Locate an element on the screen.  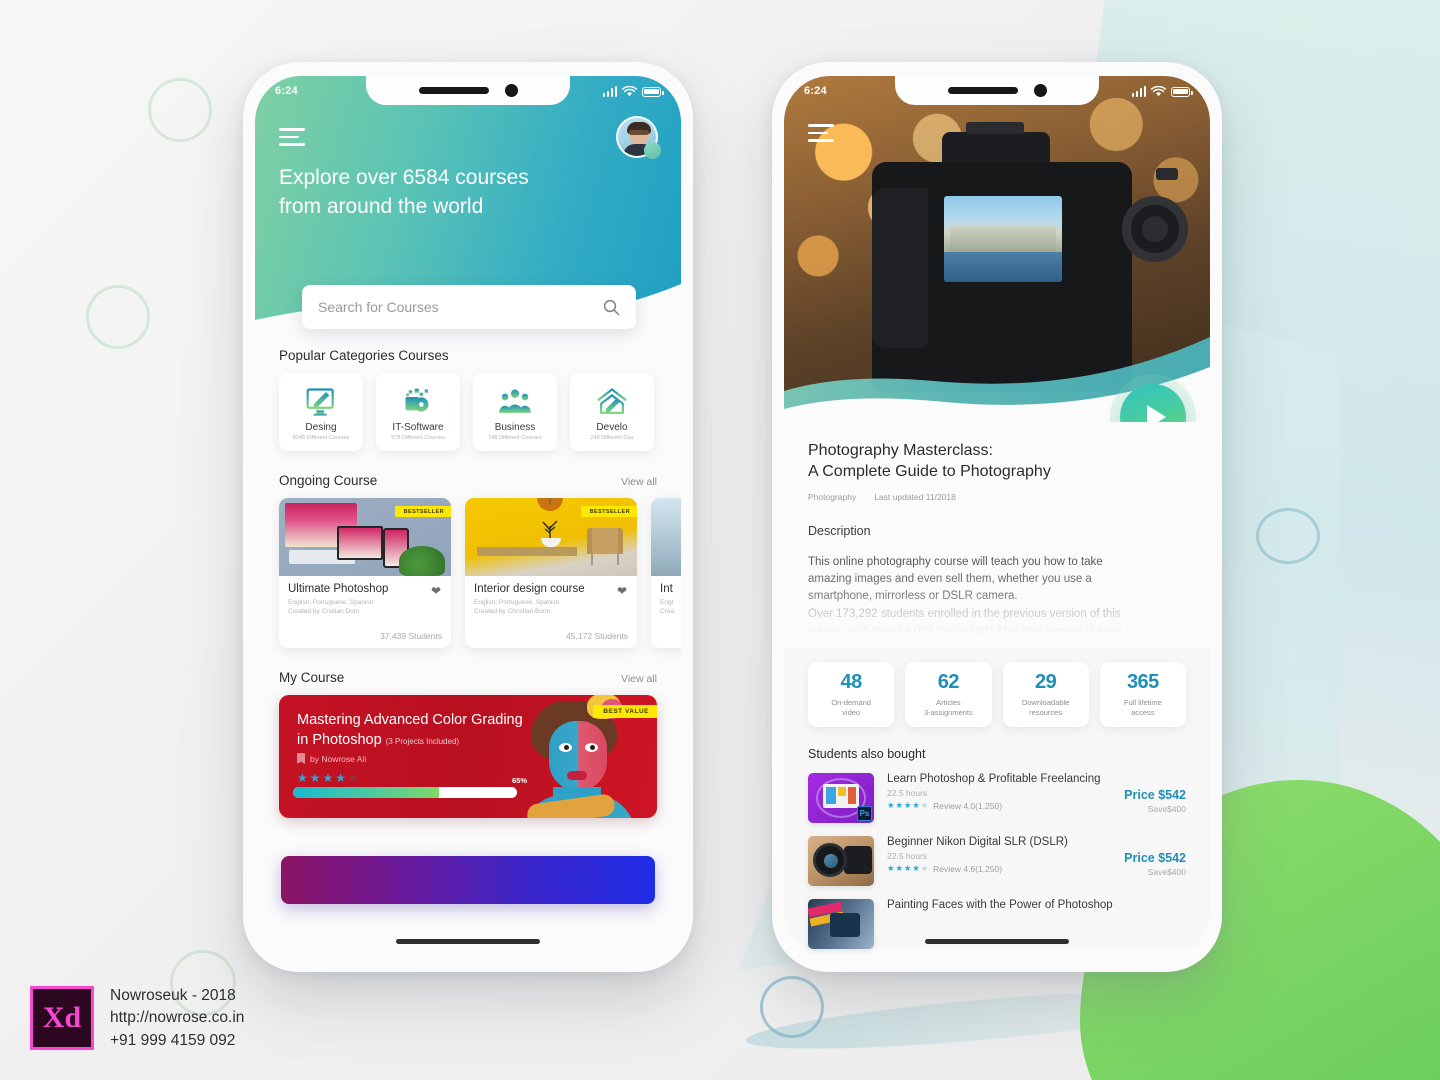
stat-label: Full lifetime access is located at coordinates (1142, 708).